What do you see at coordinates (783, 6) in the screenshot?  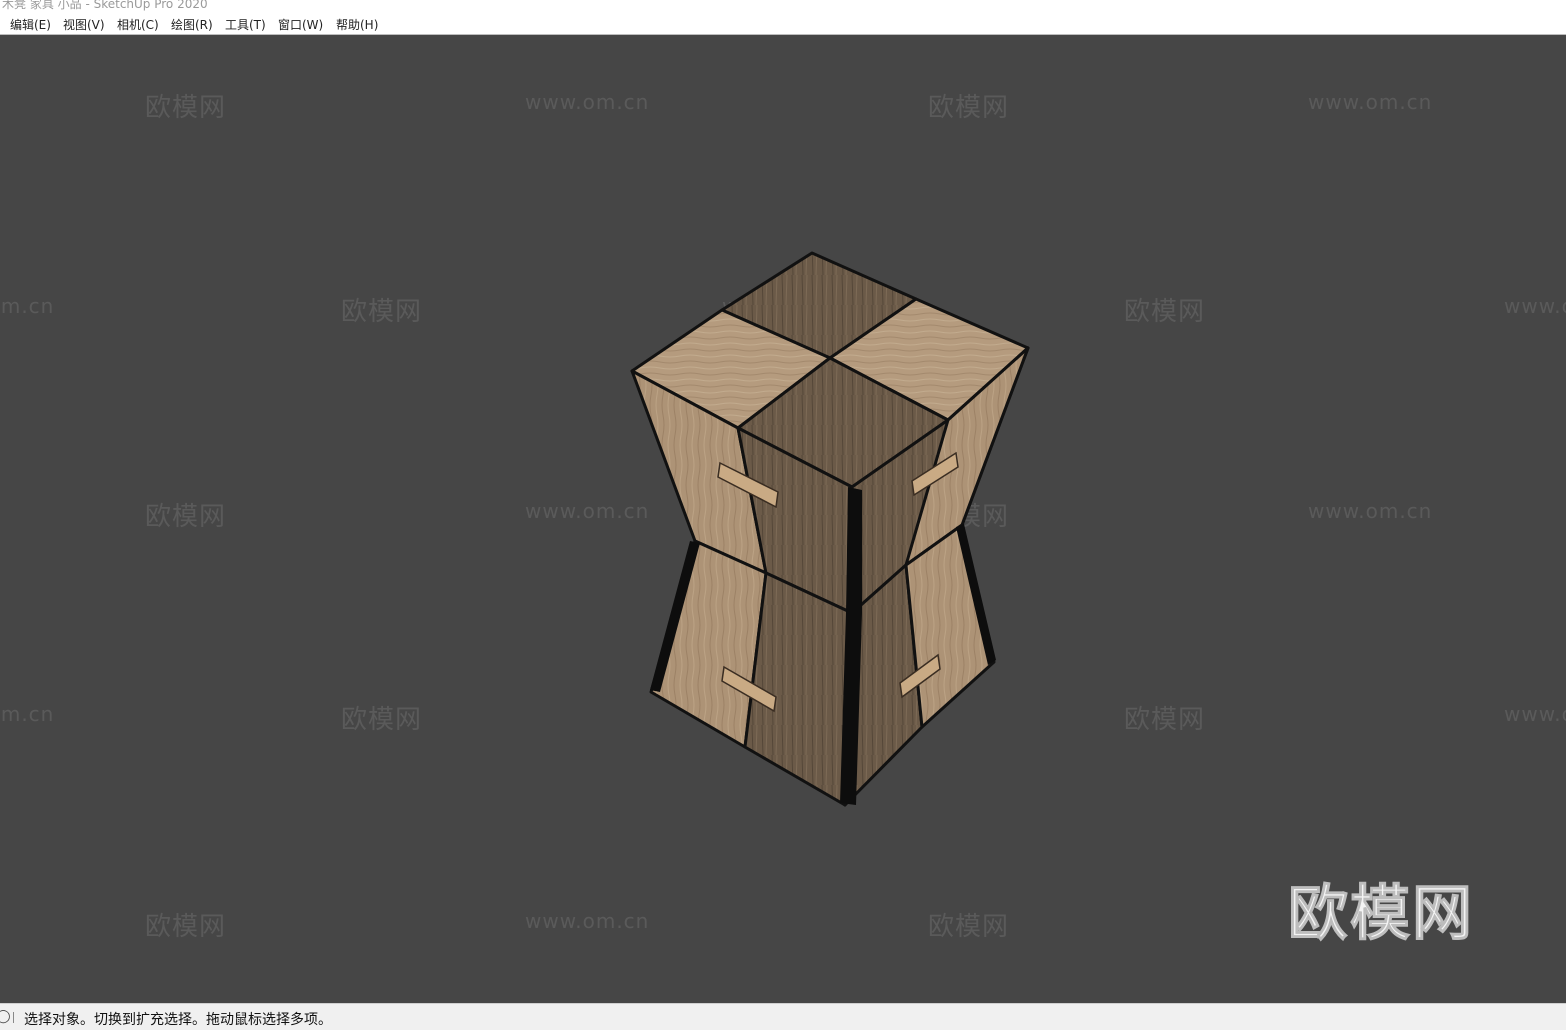 I see `title-bar: 木凳 家具 小品 - SketchUp Pro 2020` at bounding box center [783, 6].